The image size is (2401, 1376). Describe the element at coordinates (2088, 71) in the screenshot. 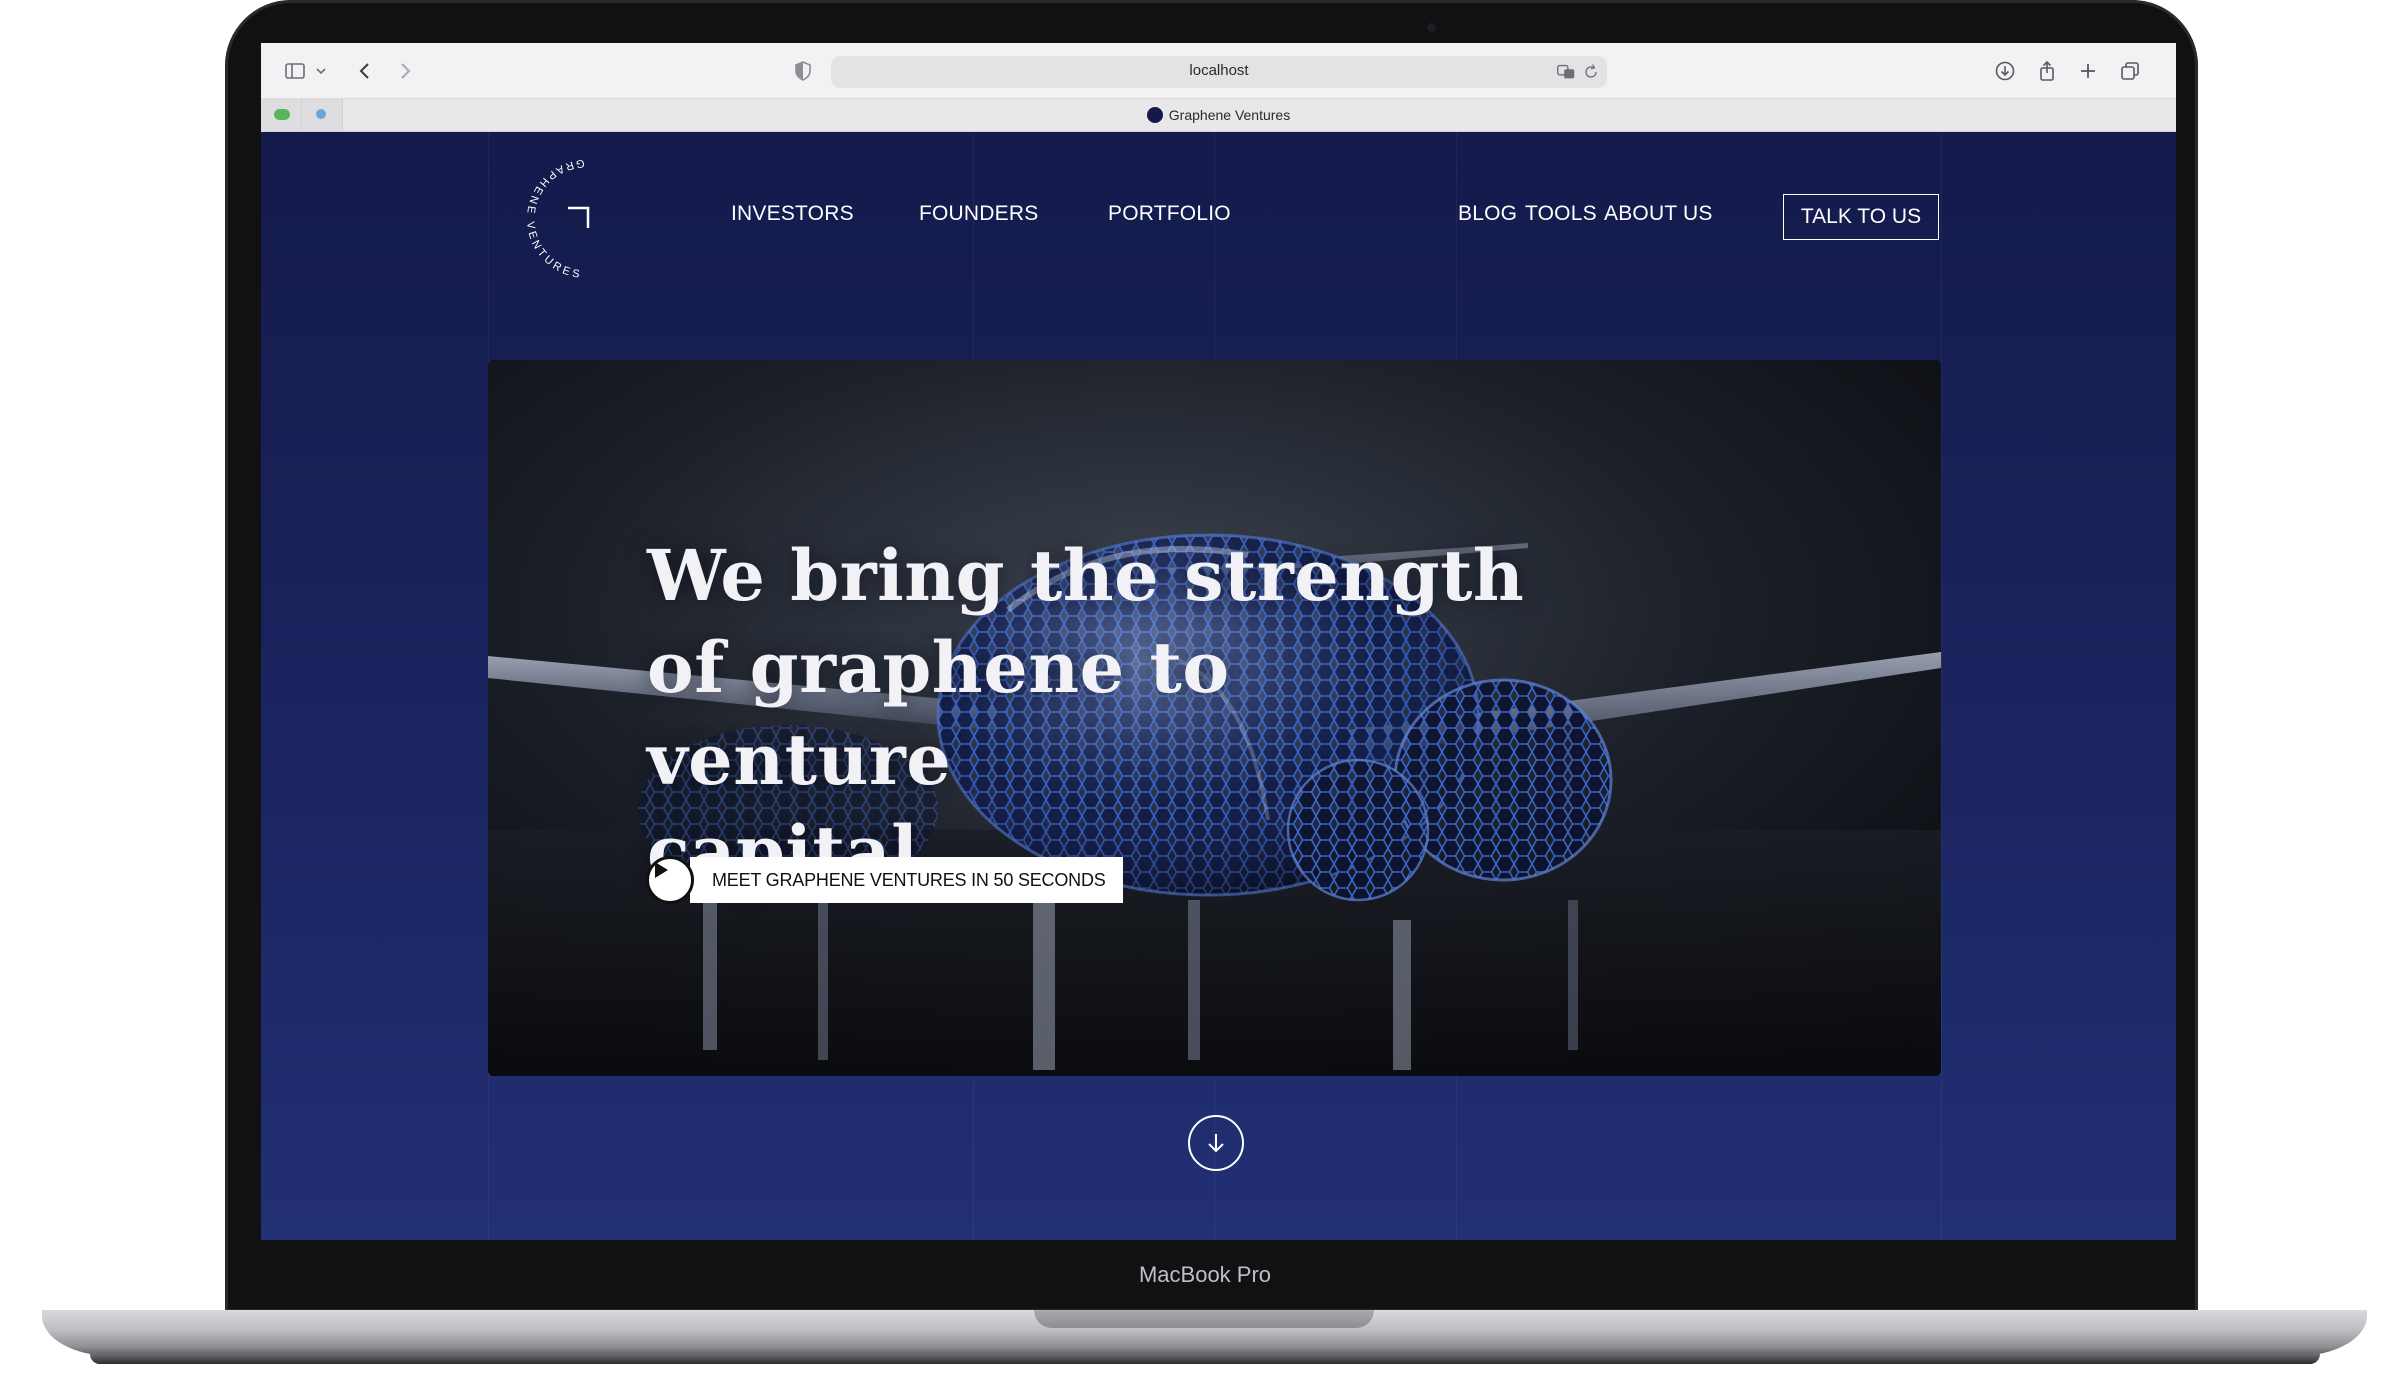

I see `new-tab-icon` at that location.